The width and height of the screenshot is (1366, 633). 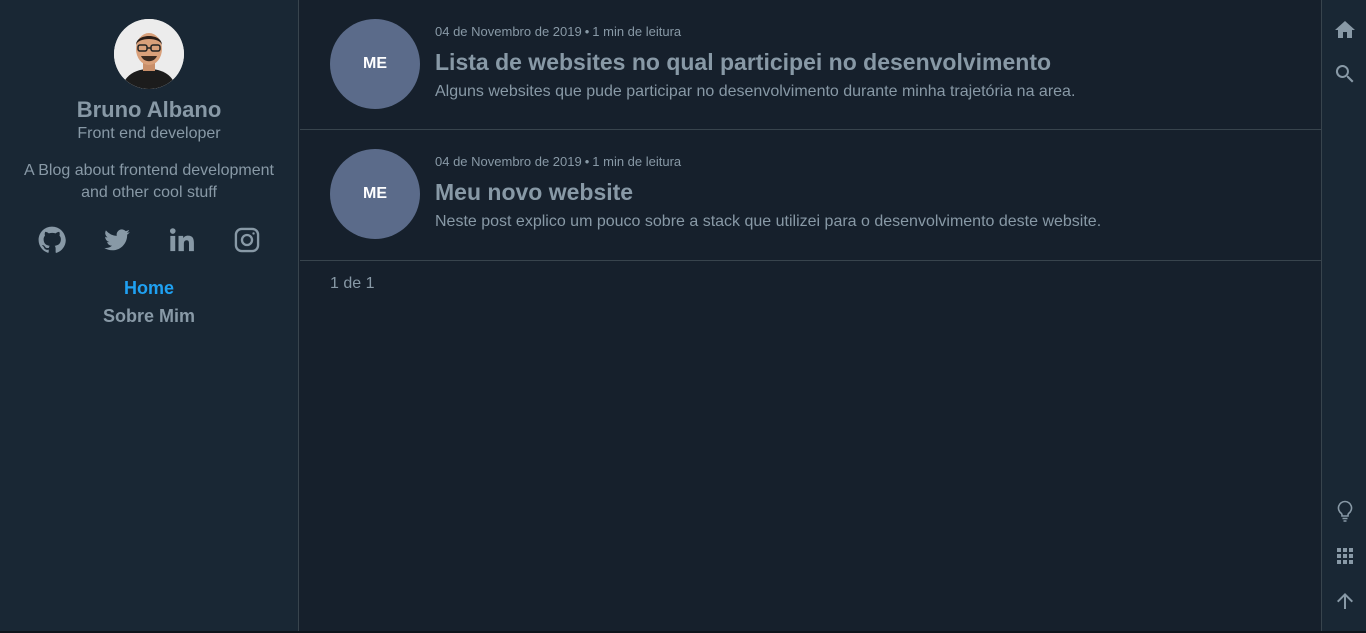 I want to click on pagination-status: 1 de 1, so click(x=352, y=283).